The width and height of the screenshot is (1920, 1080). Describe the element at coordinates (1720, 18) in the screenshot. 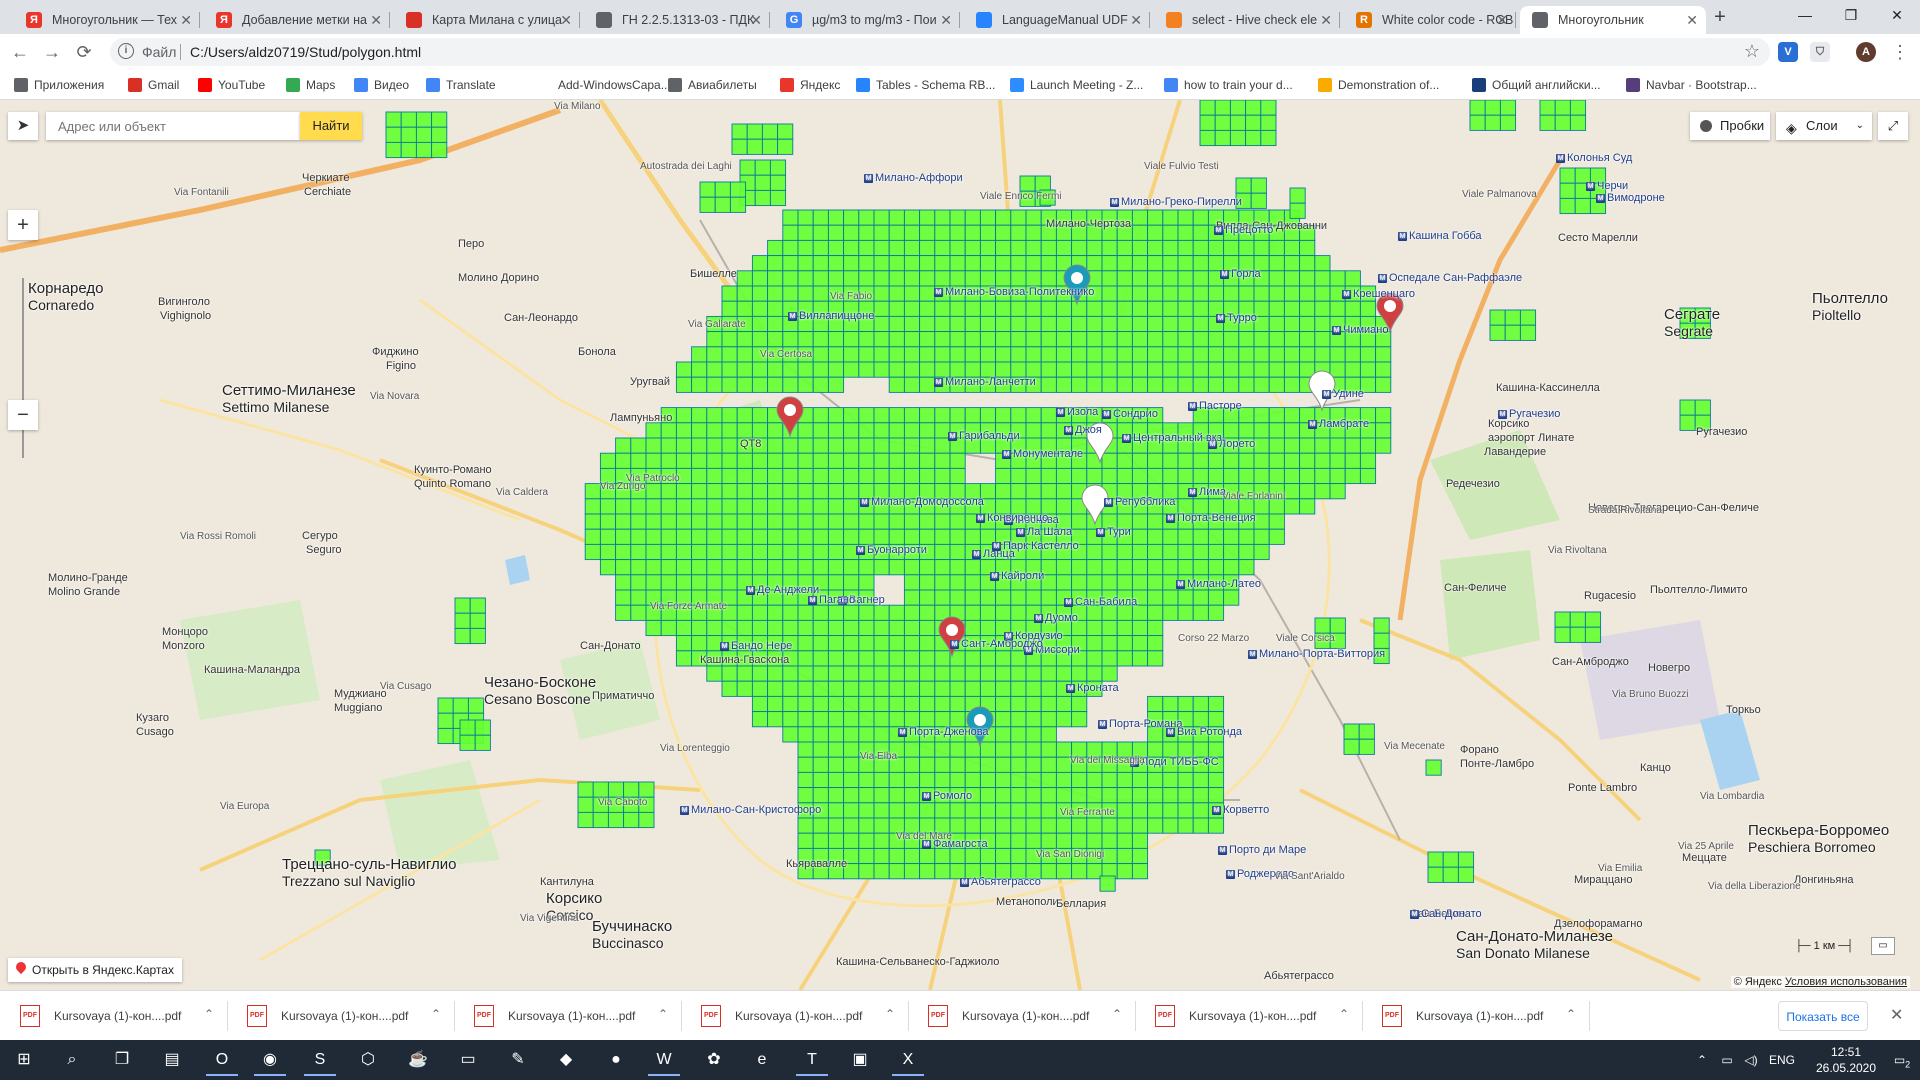

I see `new-tab-button: +` at that location.